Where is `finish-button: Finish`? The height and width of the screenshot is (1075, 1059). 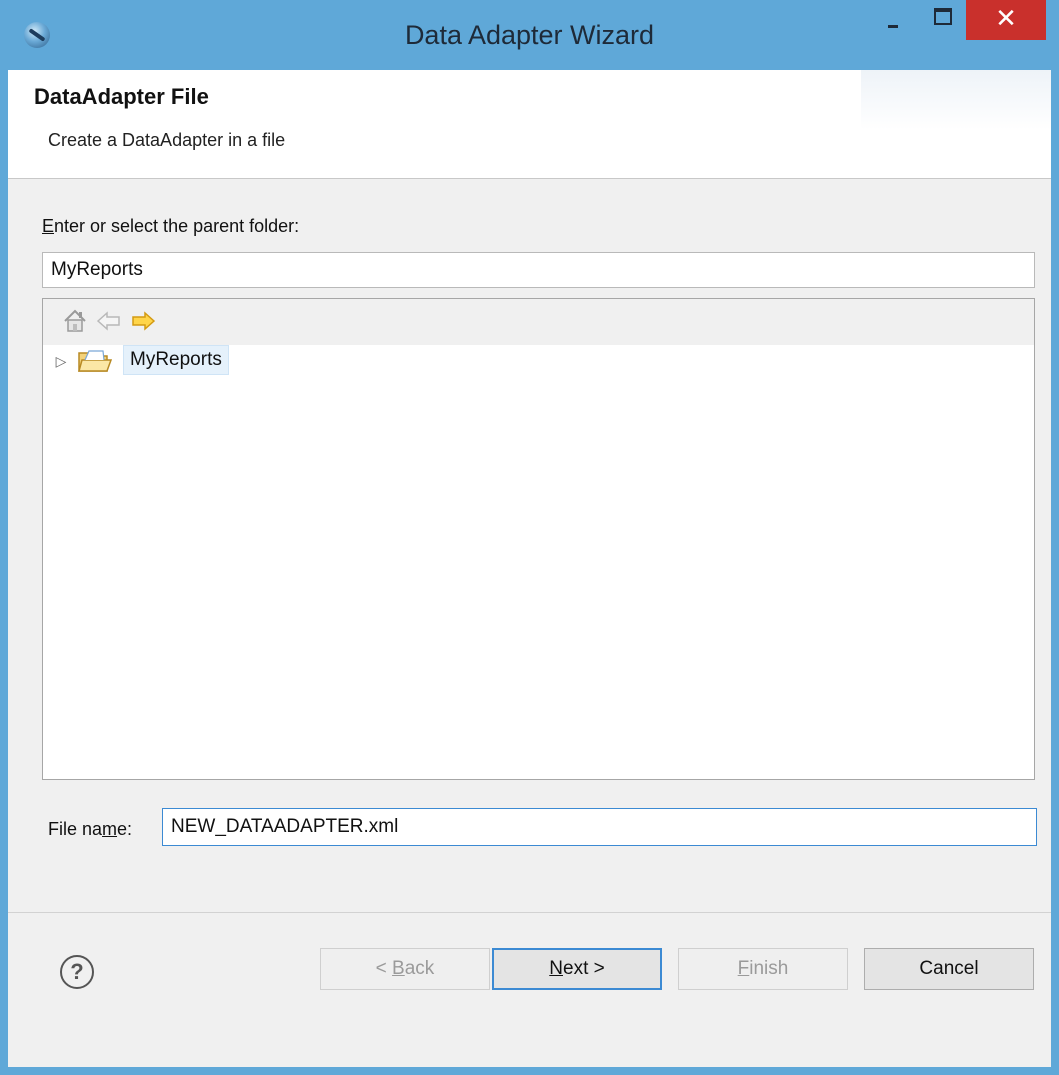
finish-button: Finish is located at coordinates (763, 969).